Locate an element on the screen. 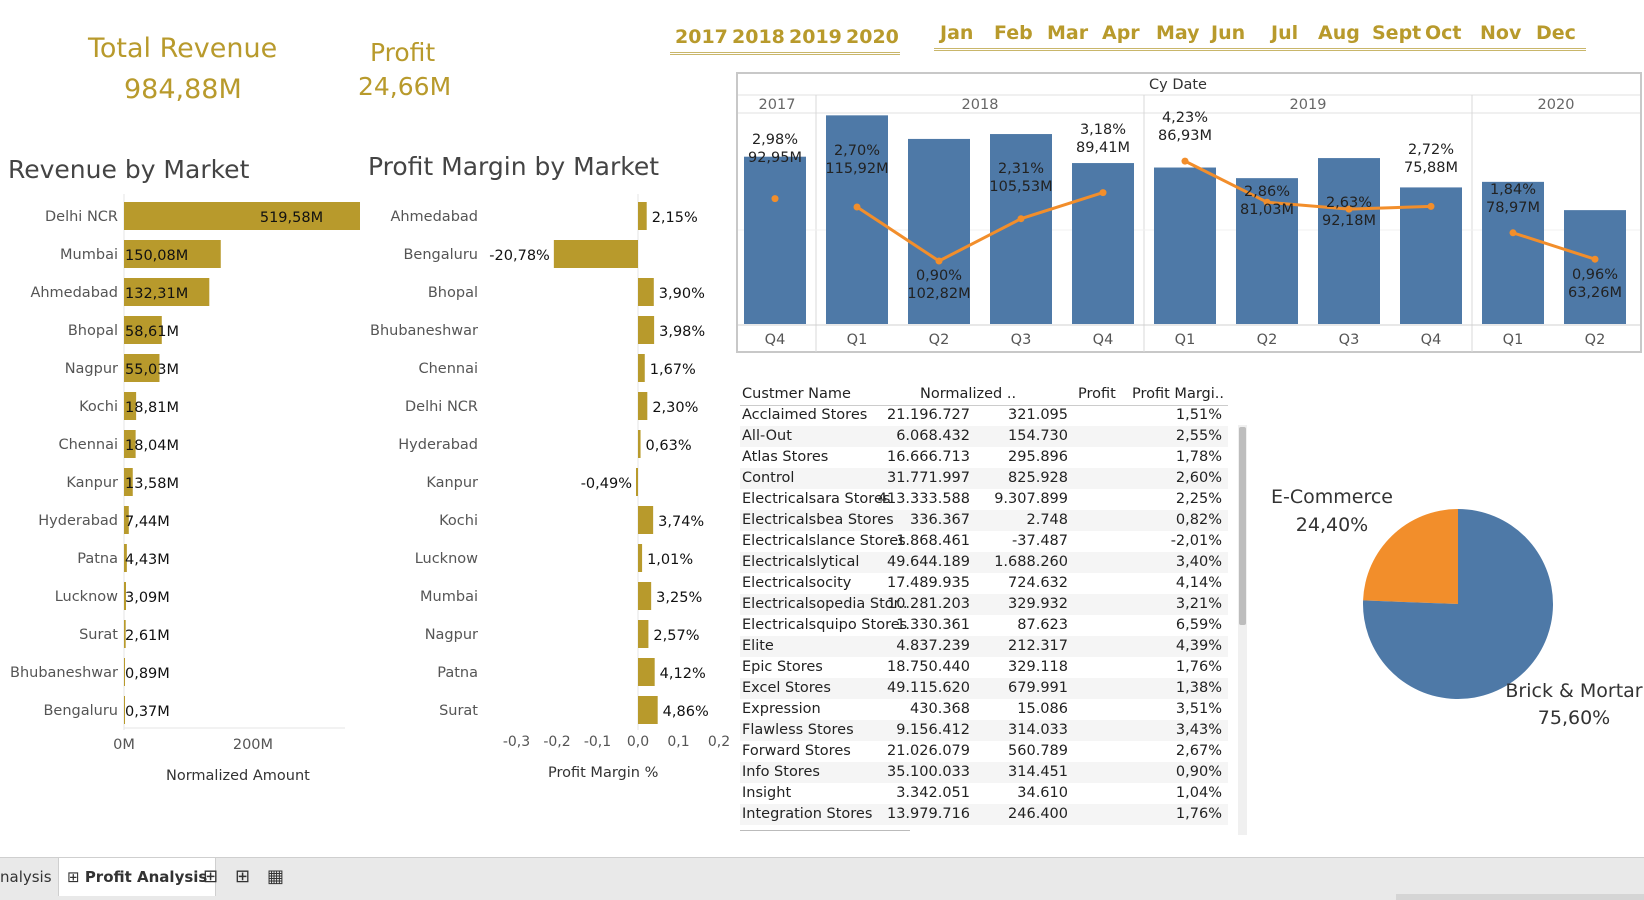 The height and width of the screenshot is (900, 1644). table-cutoff-line is located at coordinates (825, 830).